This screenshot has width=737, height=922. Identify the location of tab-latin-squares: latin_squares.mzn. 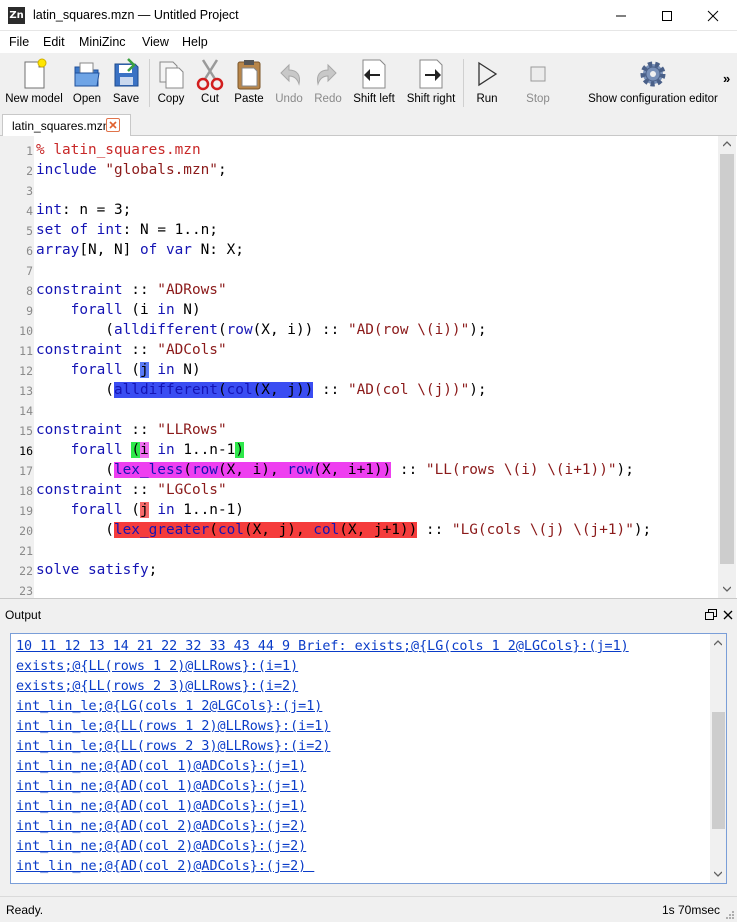
(66, 125).